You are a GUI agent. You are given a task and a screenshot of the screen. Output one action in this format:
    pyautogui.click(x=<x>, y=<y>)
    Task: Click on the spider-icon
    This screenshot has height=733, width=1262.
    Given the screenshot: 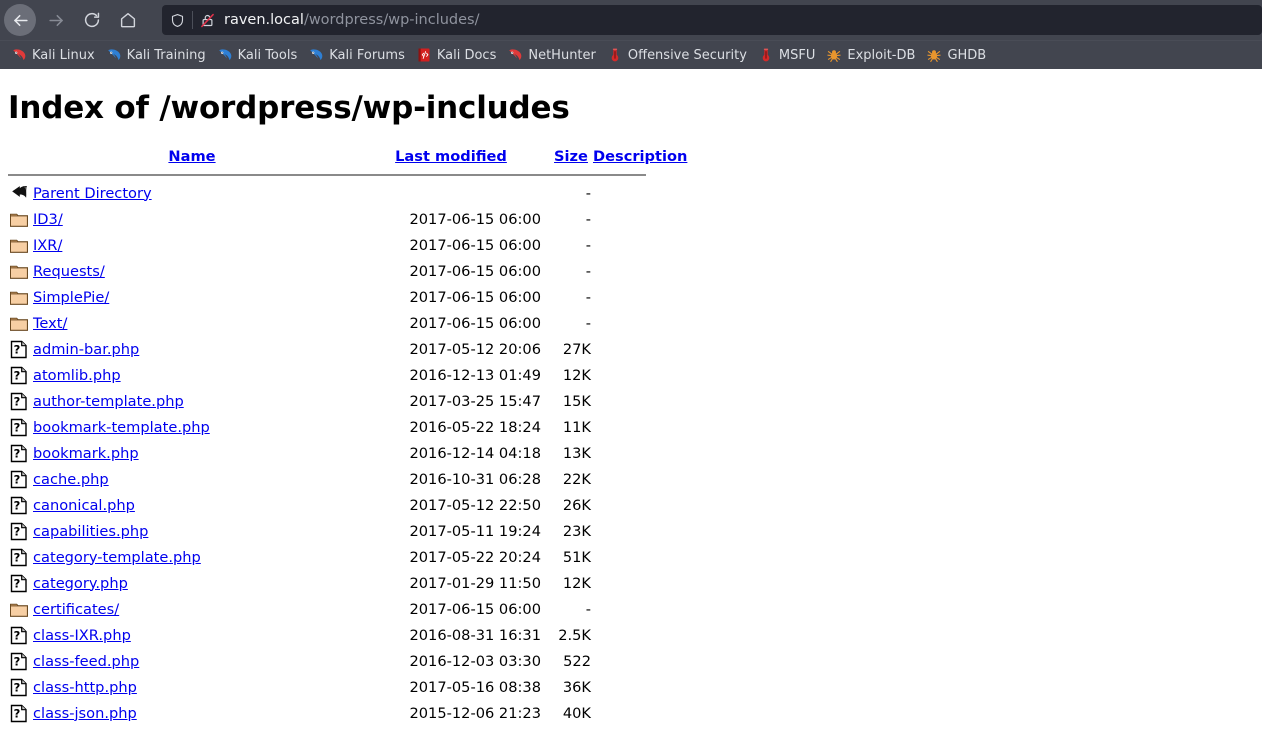 What is the action you would take?
    pyautogui.click(x=834, y=55)
    